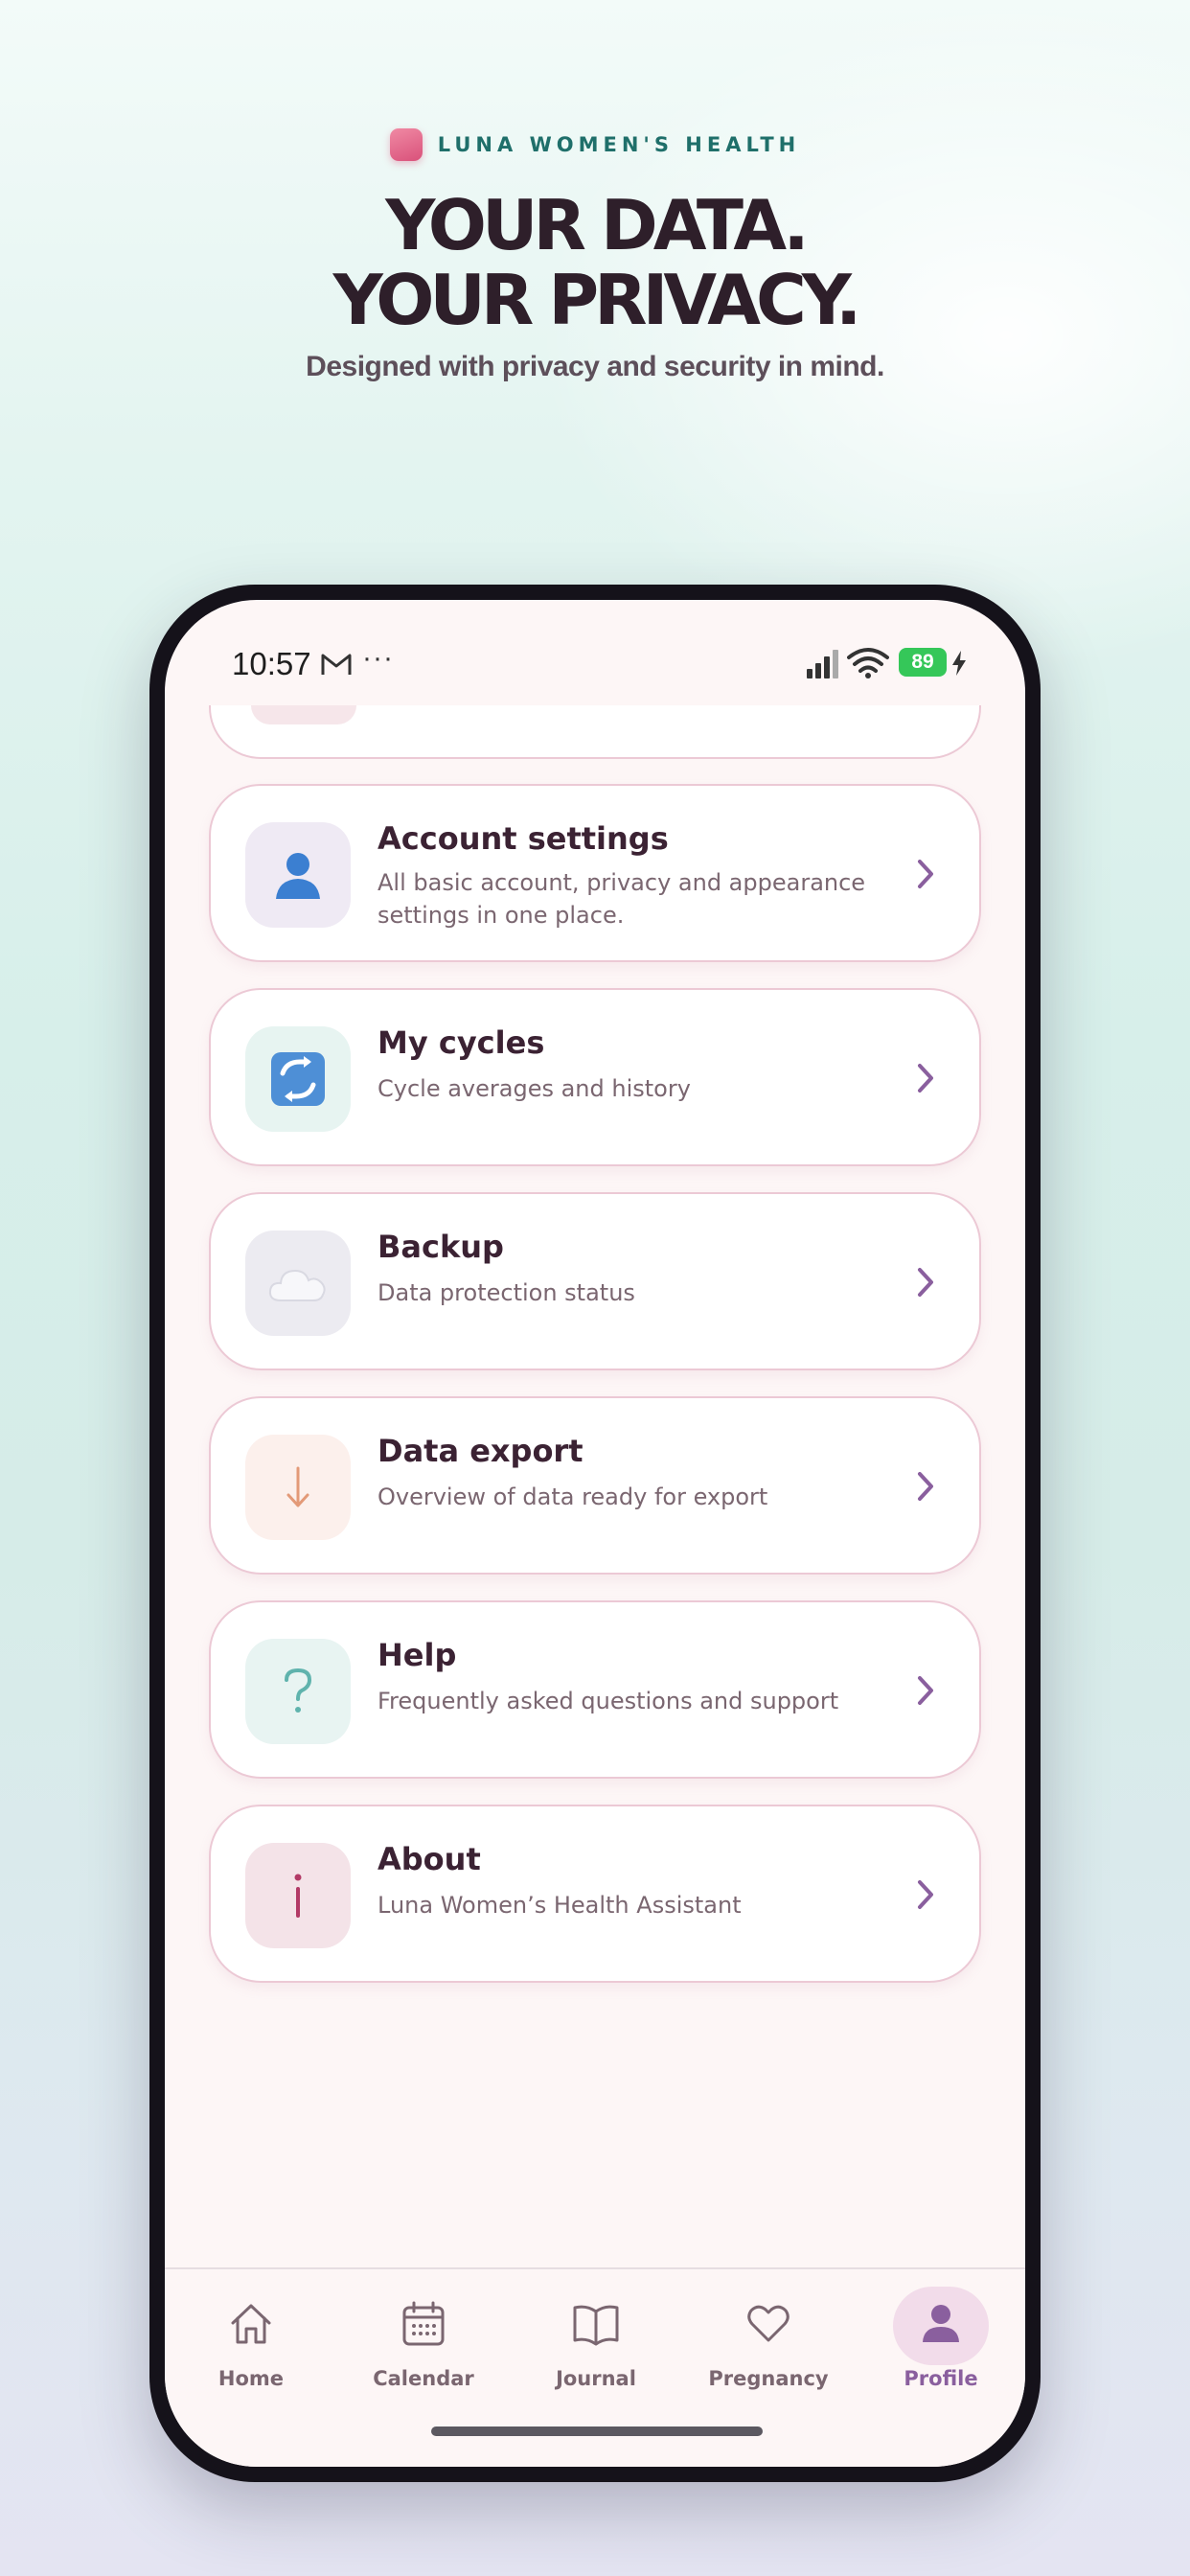 This screenshot has width=1190, height=2576. I want to click on brand-row: LUNA WOMEN'S HEALTH, so click(595, 144).